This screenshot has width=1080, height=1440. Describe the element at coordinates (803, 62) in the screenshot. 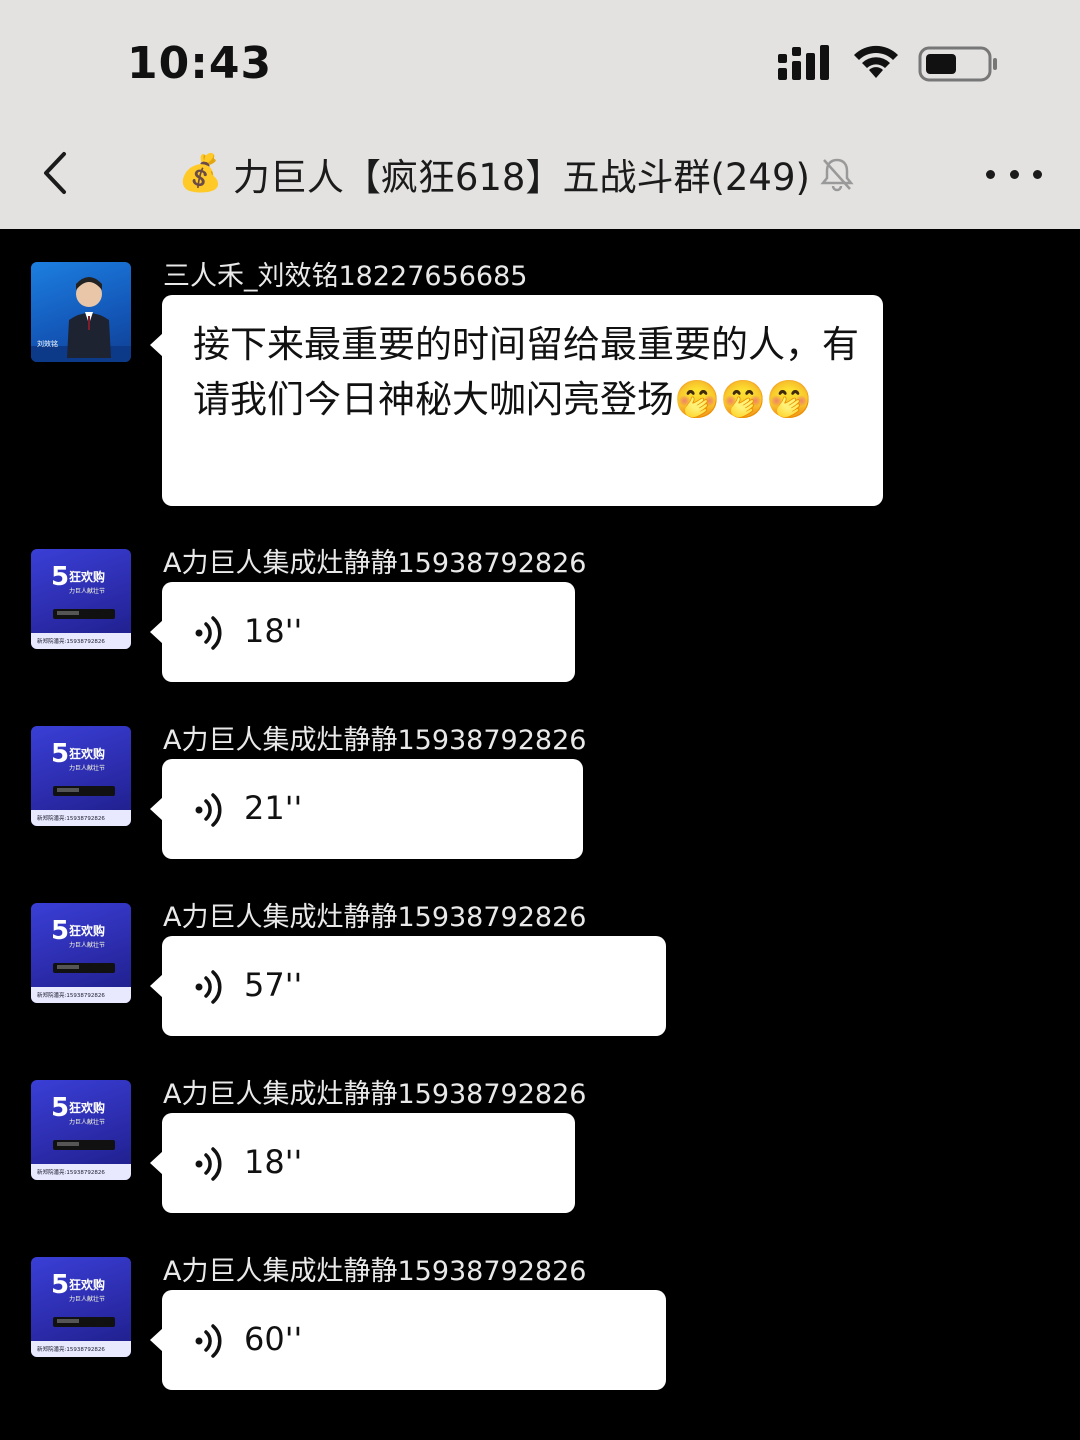

I see `cellular-signal-icon` at that location.